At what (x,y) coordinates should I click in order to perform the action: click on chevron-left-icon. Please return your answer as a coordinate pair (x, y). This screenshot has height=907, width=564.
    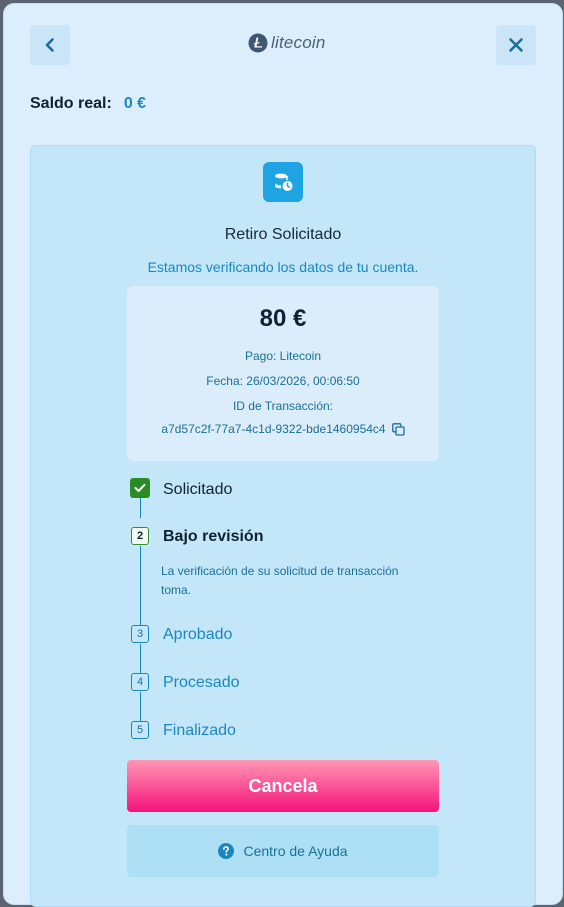
    Looking at the image, I should click on (49, 45).